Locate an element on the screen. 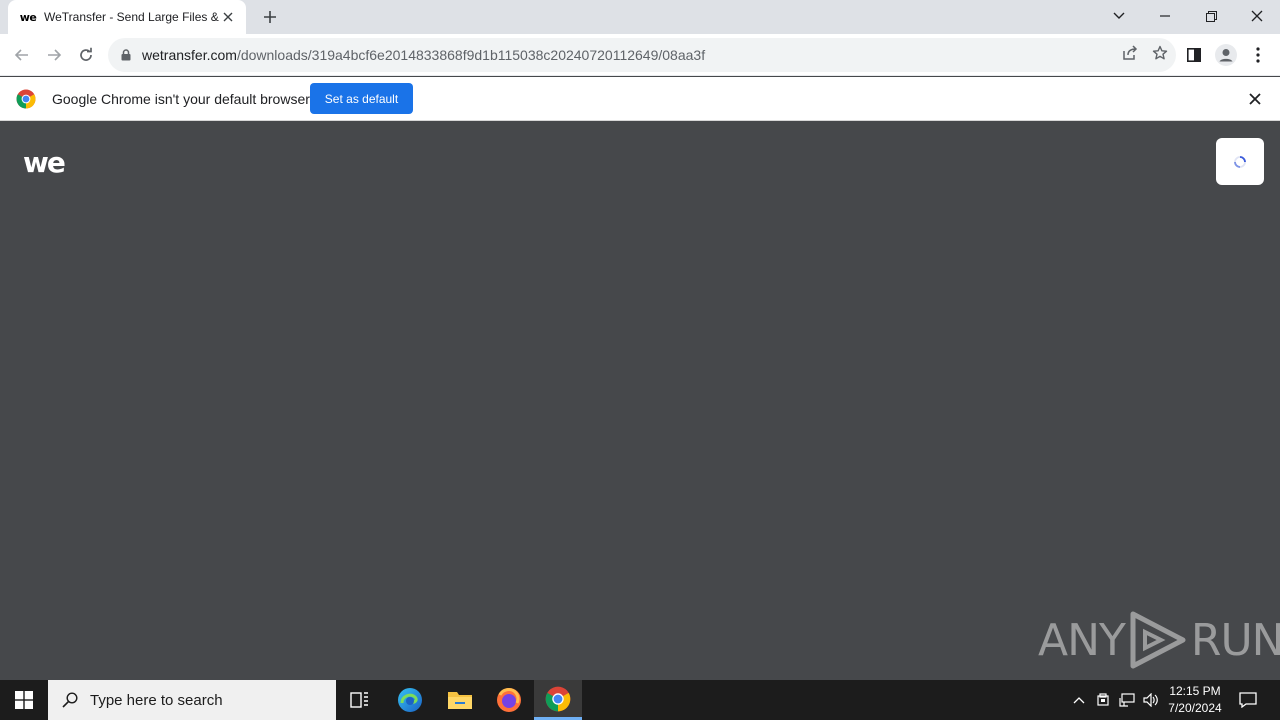 This screenshot has width=1280, height=720. loading-indicator is located at coordinates (1240, 161).